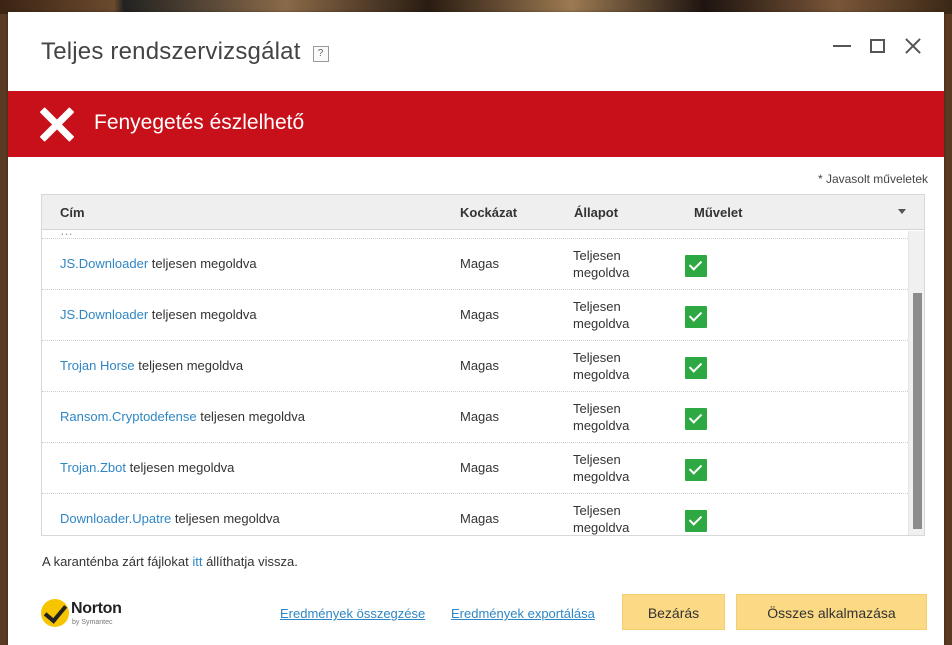 The image size is (952, 645). I want to click on norton-check-icon, so click(55, 613).